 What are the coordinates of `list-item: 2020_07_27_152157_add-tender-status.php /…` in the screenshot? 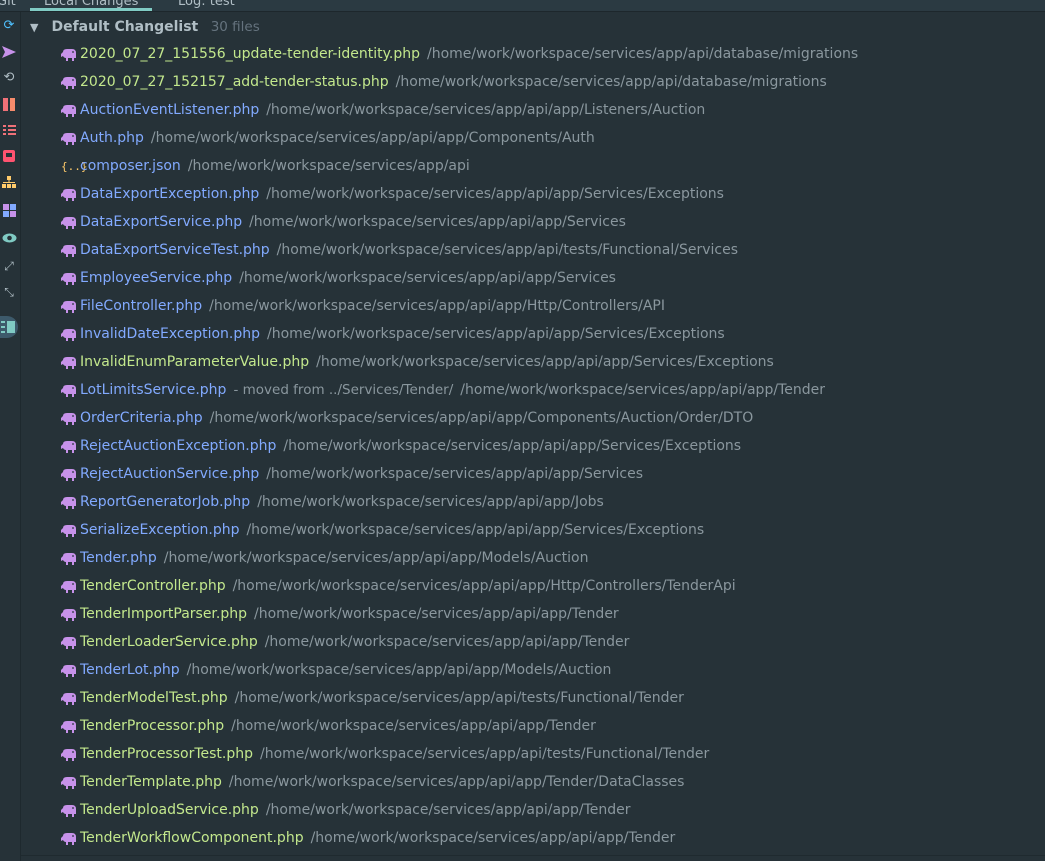 It's located at (459, 82).